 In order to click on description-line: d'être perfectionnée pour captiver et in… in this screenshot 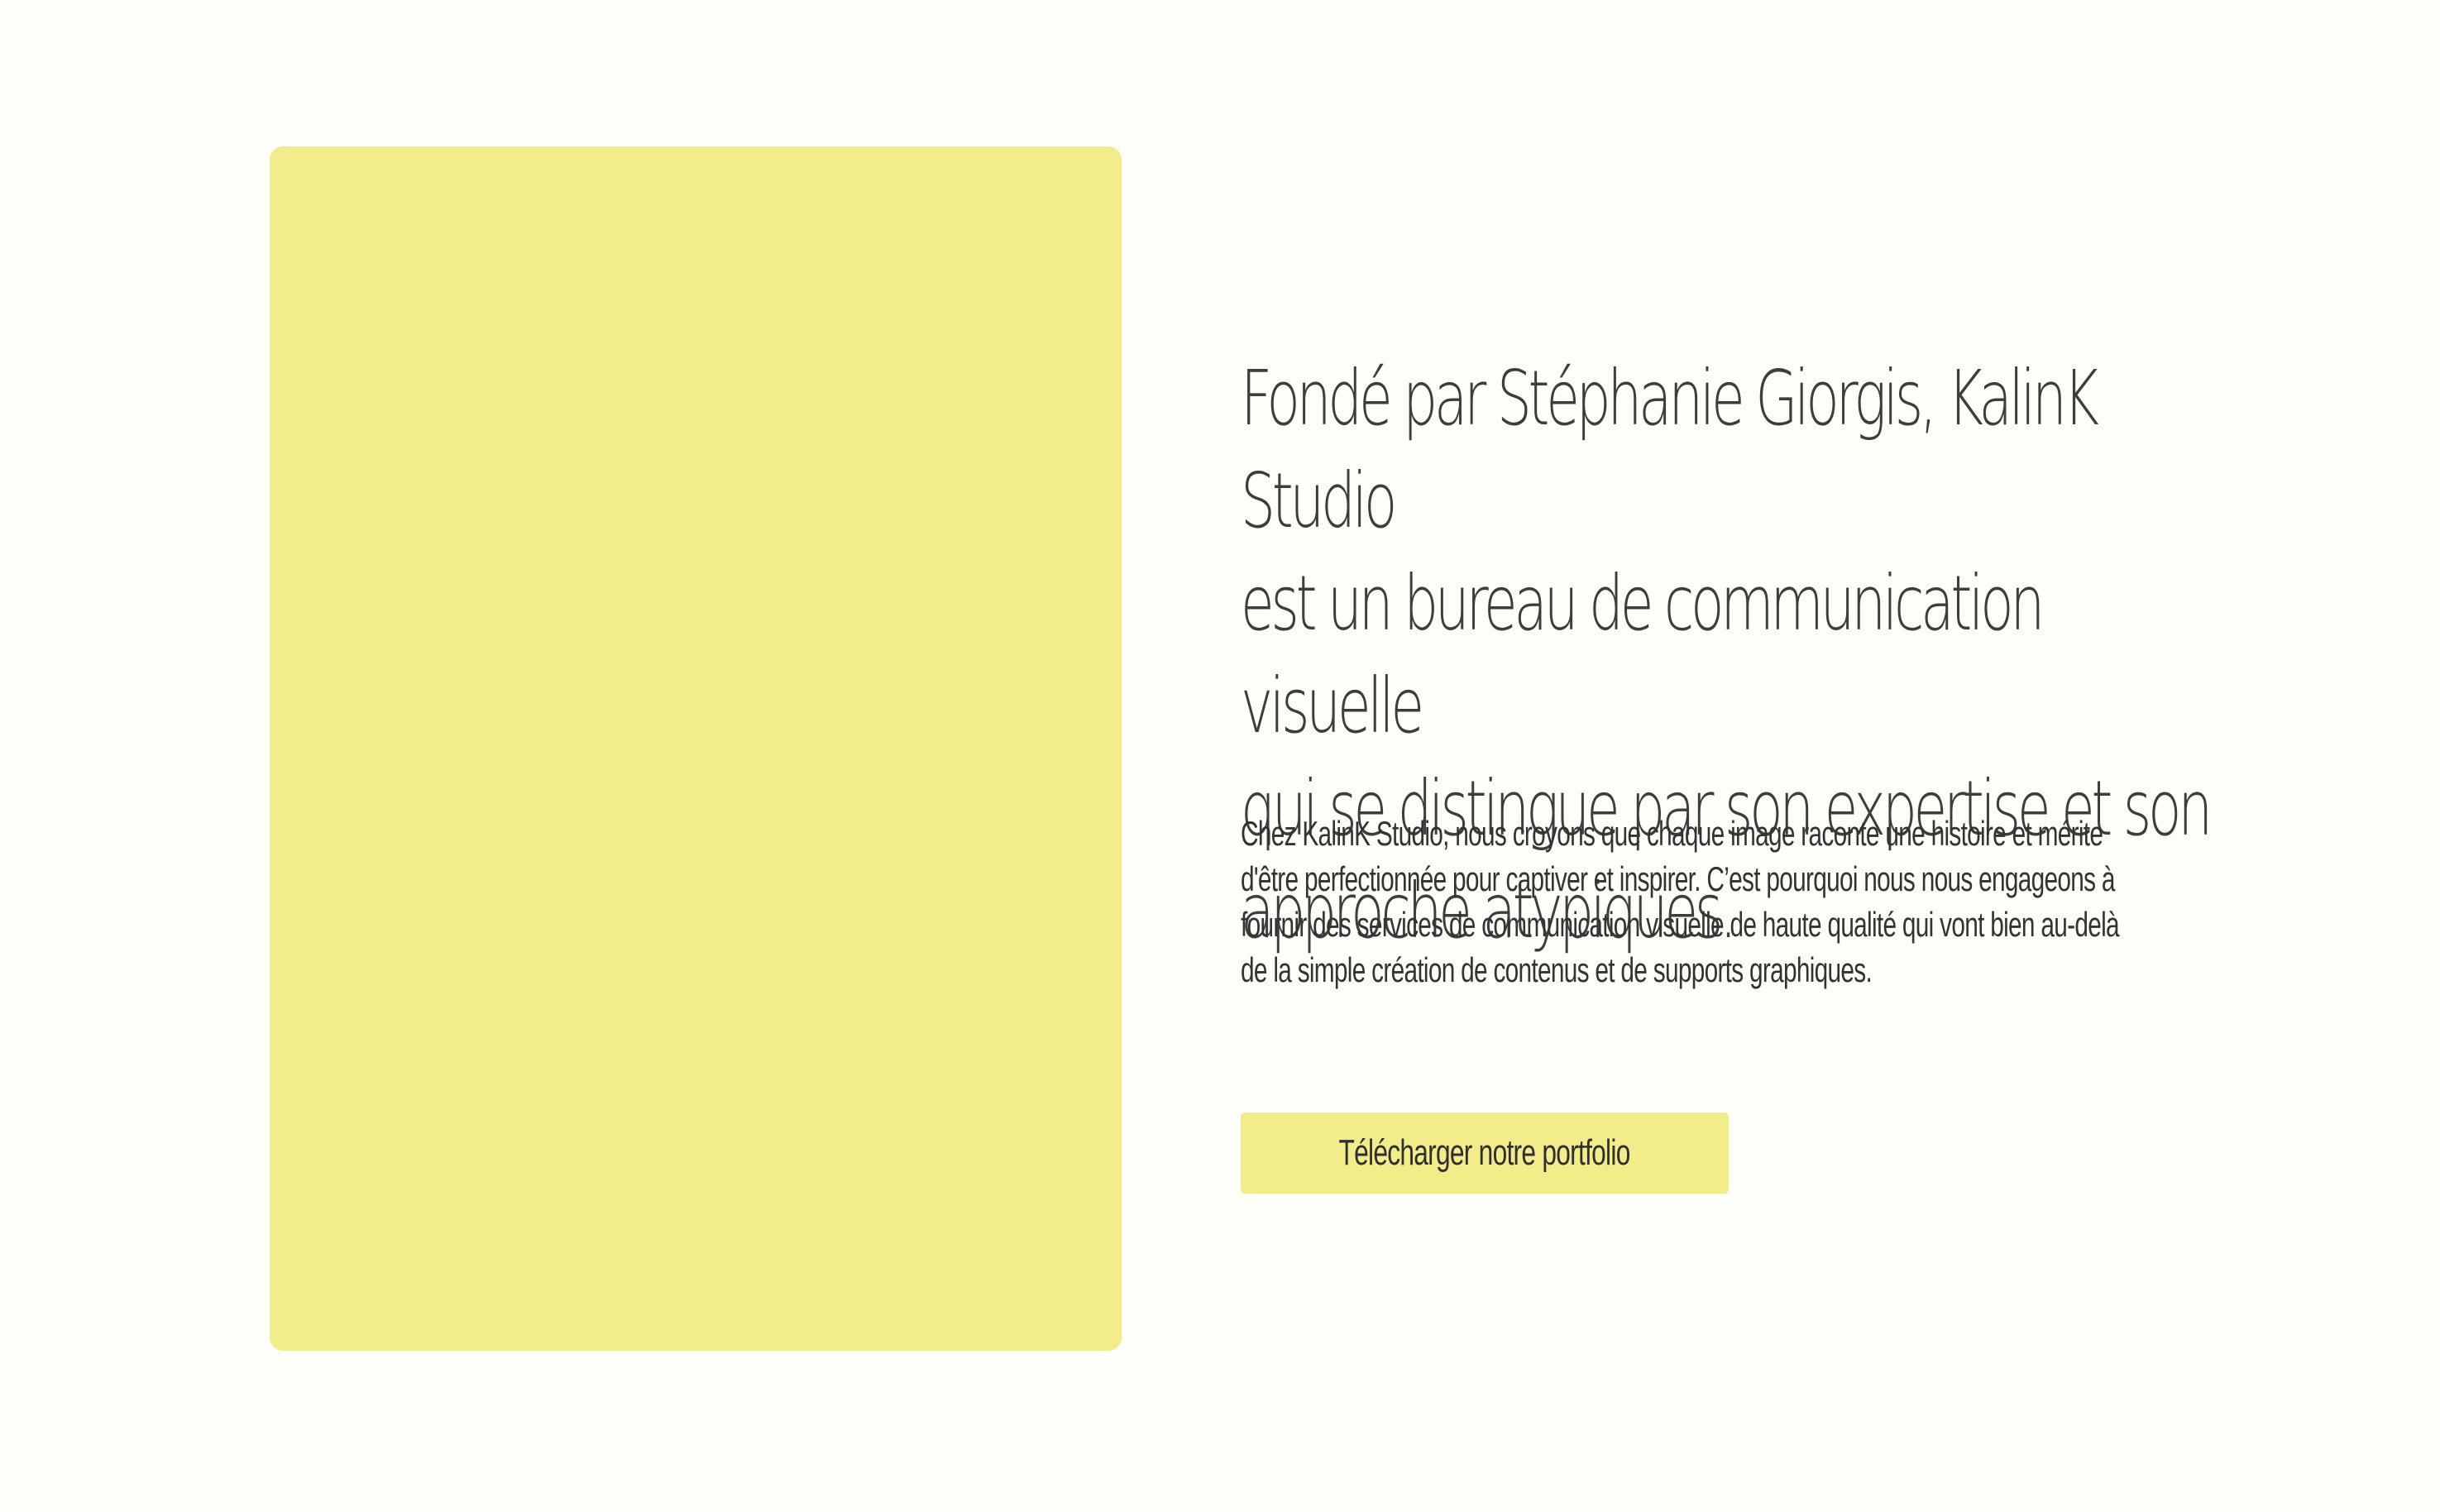, I will do `click(1678, 878)`.